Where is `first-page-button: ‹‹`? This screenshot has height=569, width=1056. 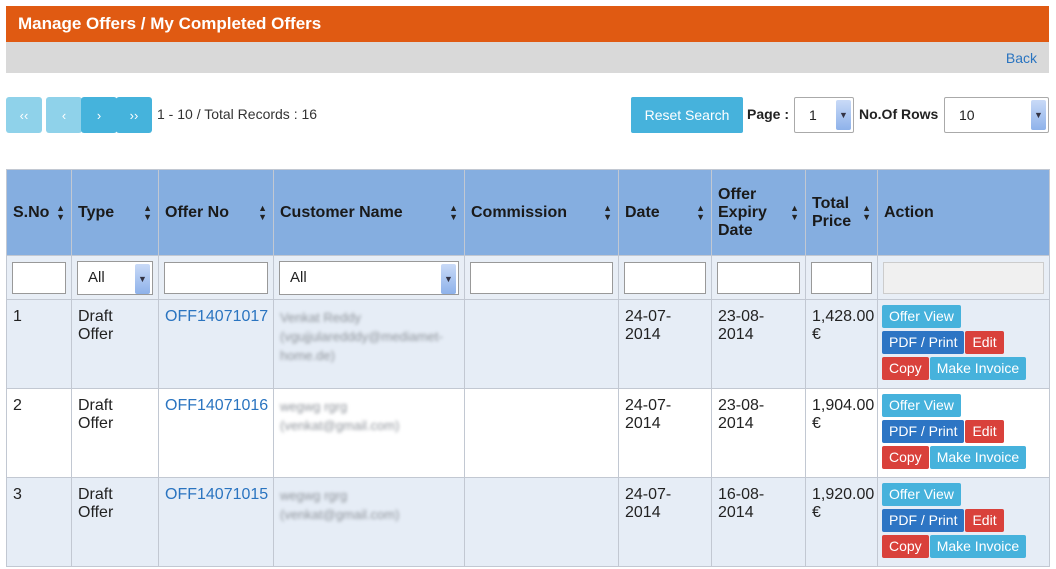
first-page-button: ‹‹ is located at coordinates (24, 115).